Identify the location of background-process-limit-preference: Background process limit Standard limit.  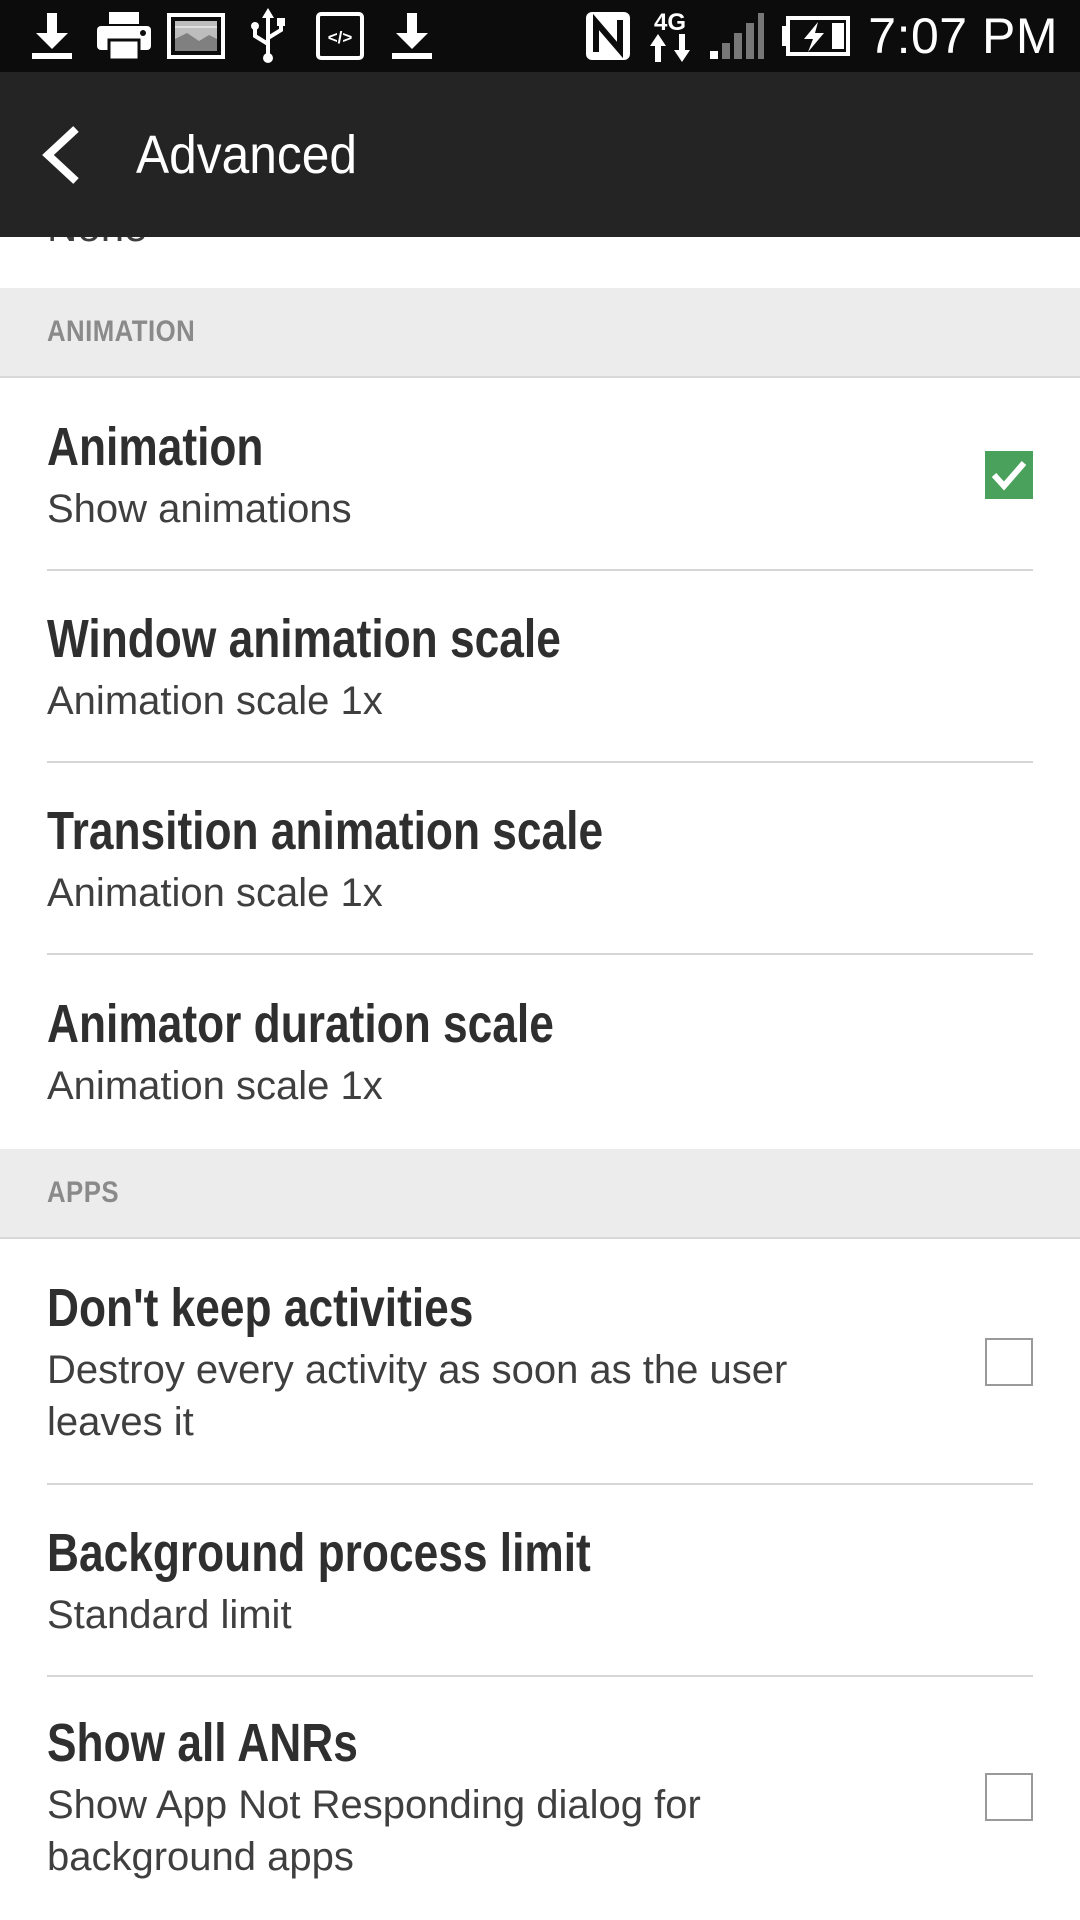
(540, 1581).